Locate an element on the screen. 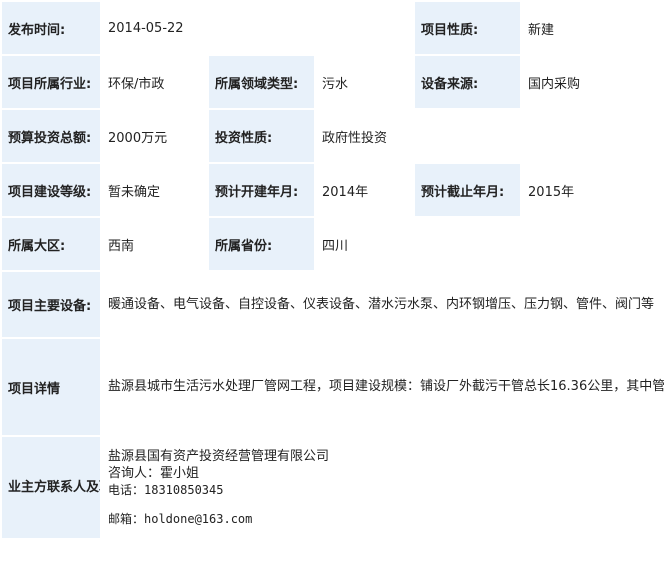 The image size is (666, 570). investment-nature-value: 政府性投资 is located at coordinates (490, 136).